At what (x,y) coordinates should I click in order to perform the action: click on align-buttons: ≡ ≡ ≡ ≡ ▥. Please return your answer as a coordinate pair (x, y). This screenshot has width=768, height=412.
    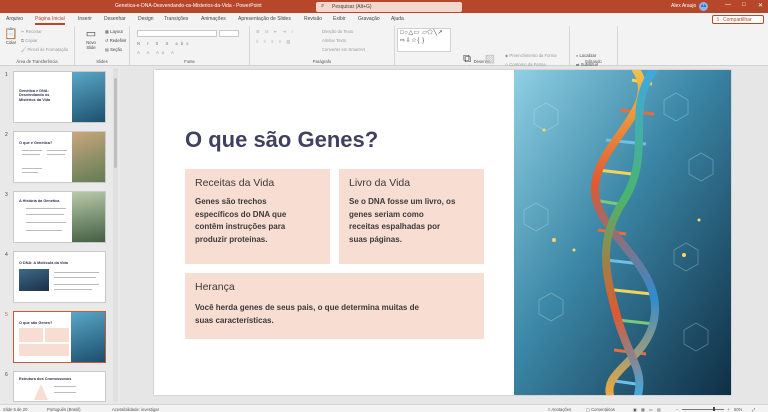
    Looking at the image, I should click on (274, 41).